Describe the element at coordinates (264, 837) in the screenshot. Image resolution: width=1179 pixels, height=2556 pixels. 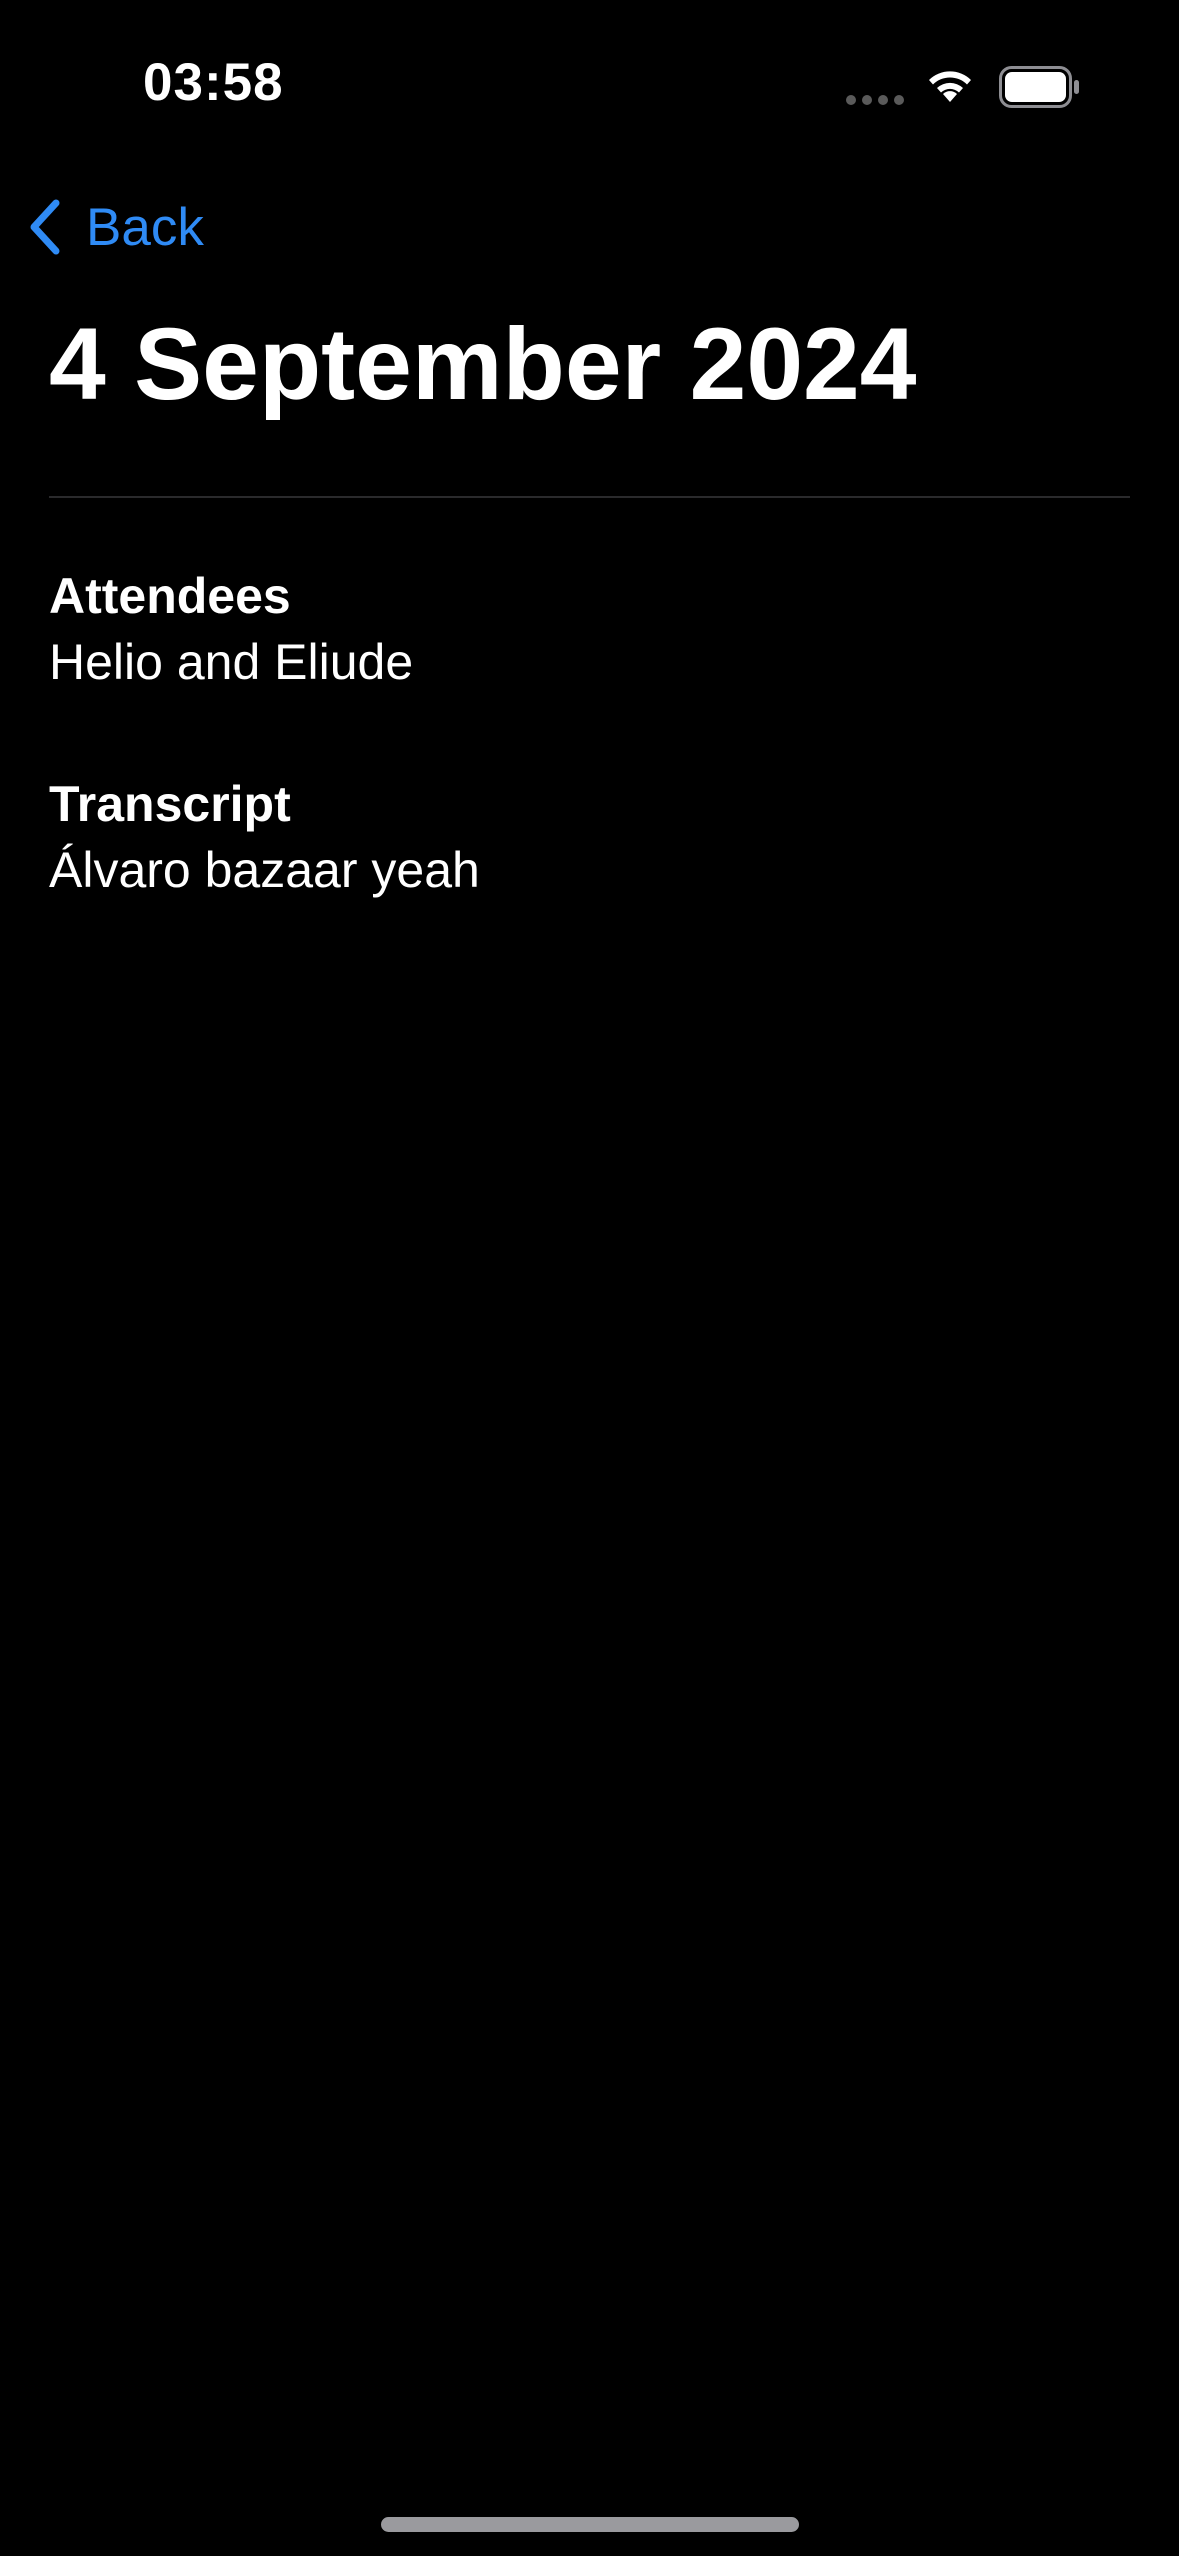
I see `transcript-section: Transcript Álvaro bazaar yeah` at that location.